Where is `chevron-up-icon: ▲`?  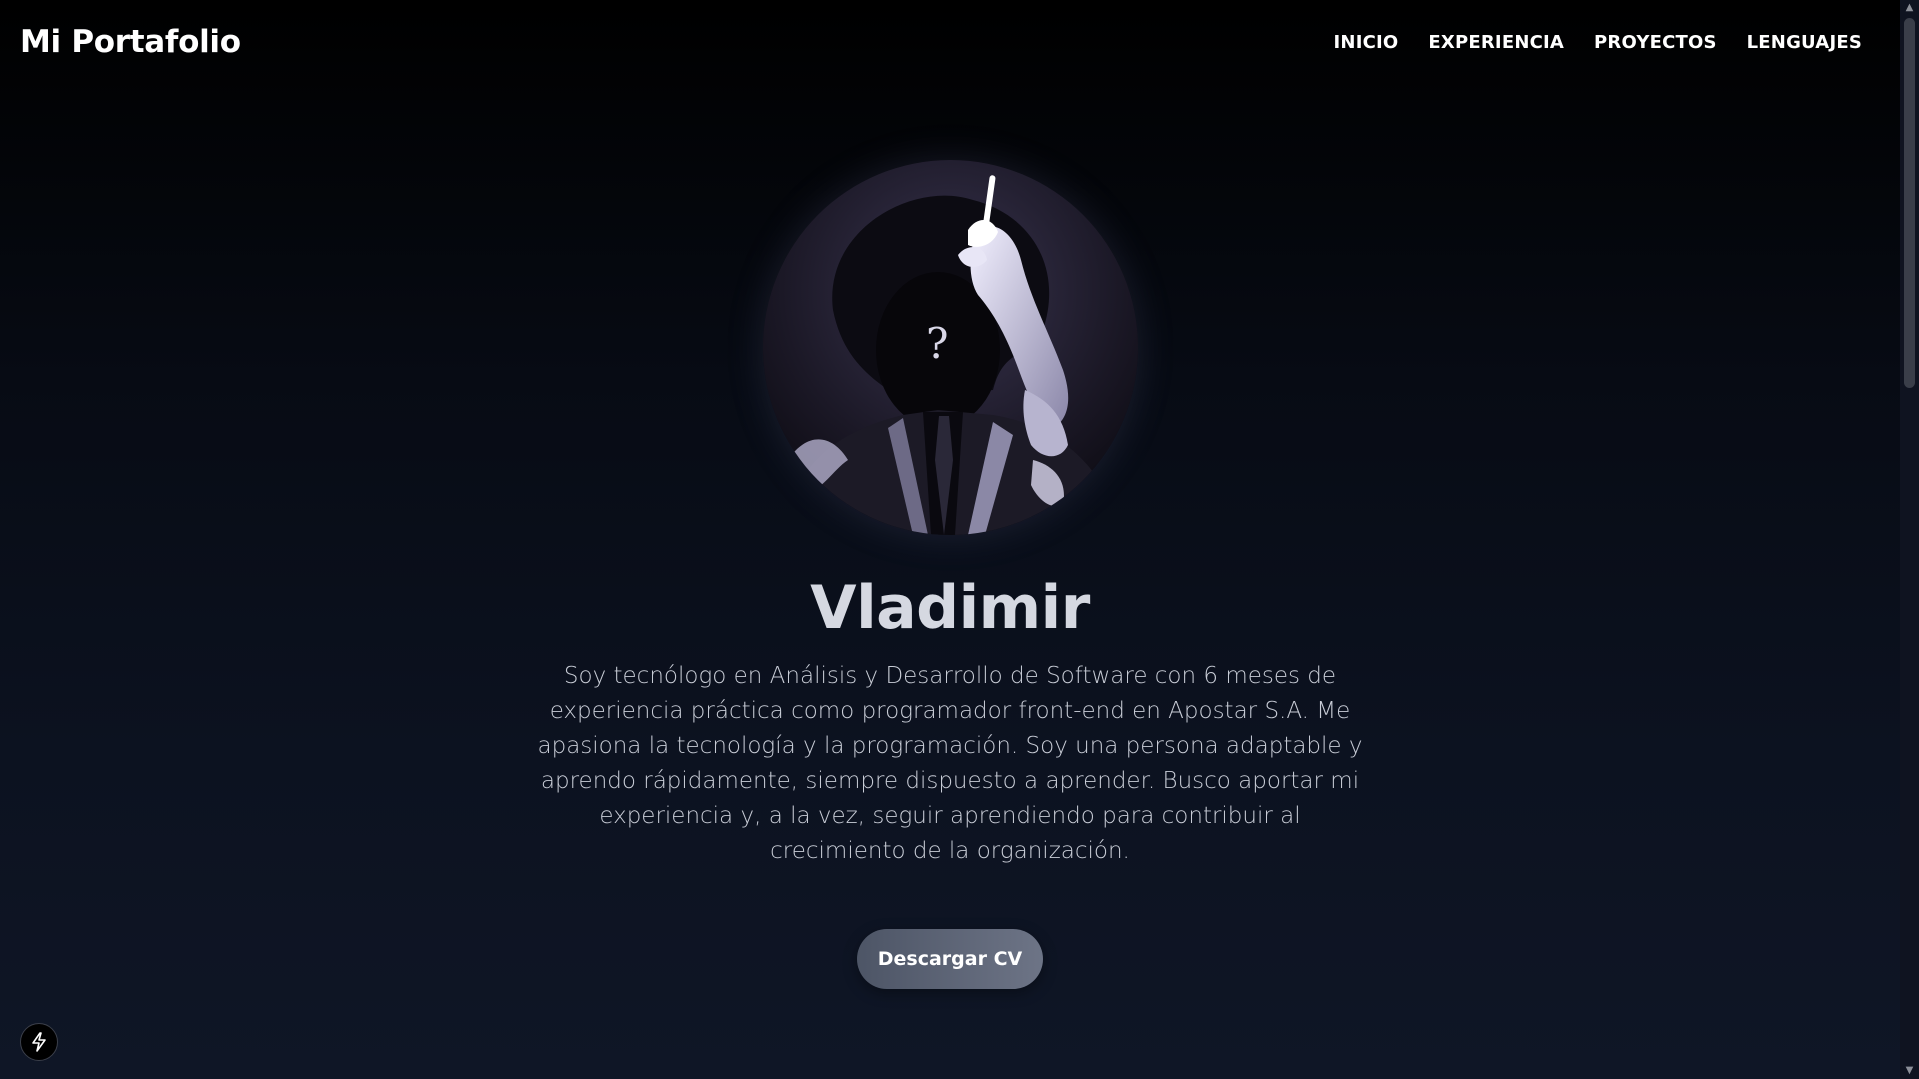 chevron-up-icon: ▲ is located at coordinates (1909, 8).